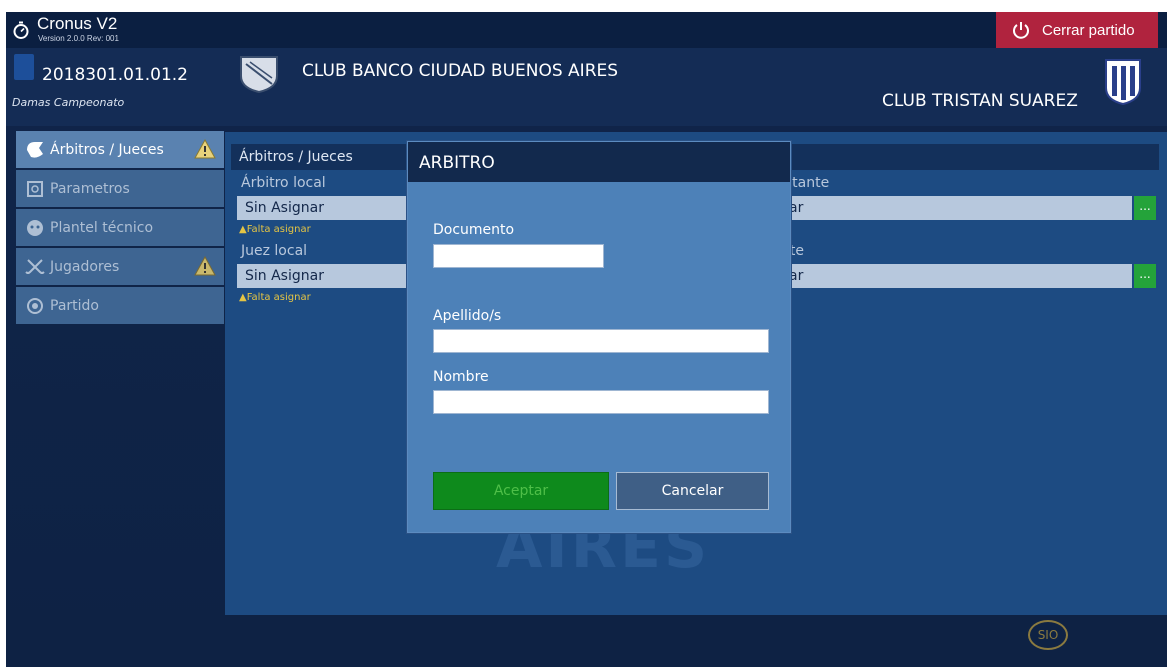 Image resolution: width=1167 pixels, height=667 pixels. I want to click on close-match-button: Cerrar partido, so click(1077, 30).